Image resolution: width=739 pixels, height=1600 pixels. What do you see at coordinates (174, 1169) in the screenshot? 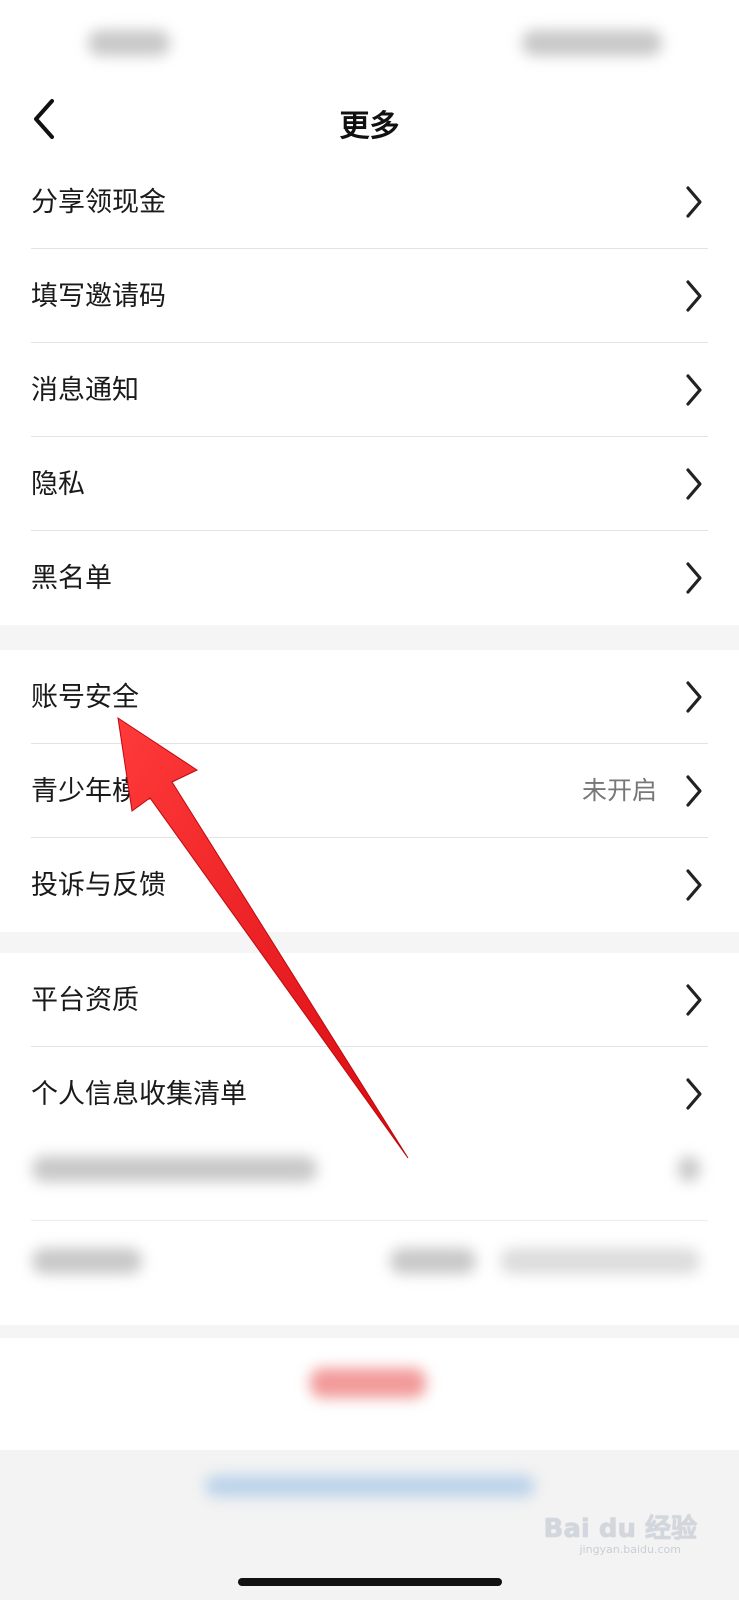
I see `blurred-row-label` at bounding box center [174, 1169].